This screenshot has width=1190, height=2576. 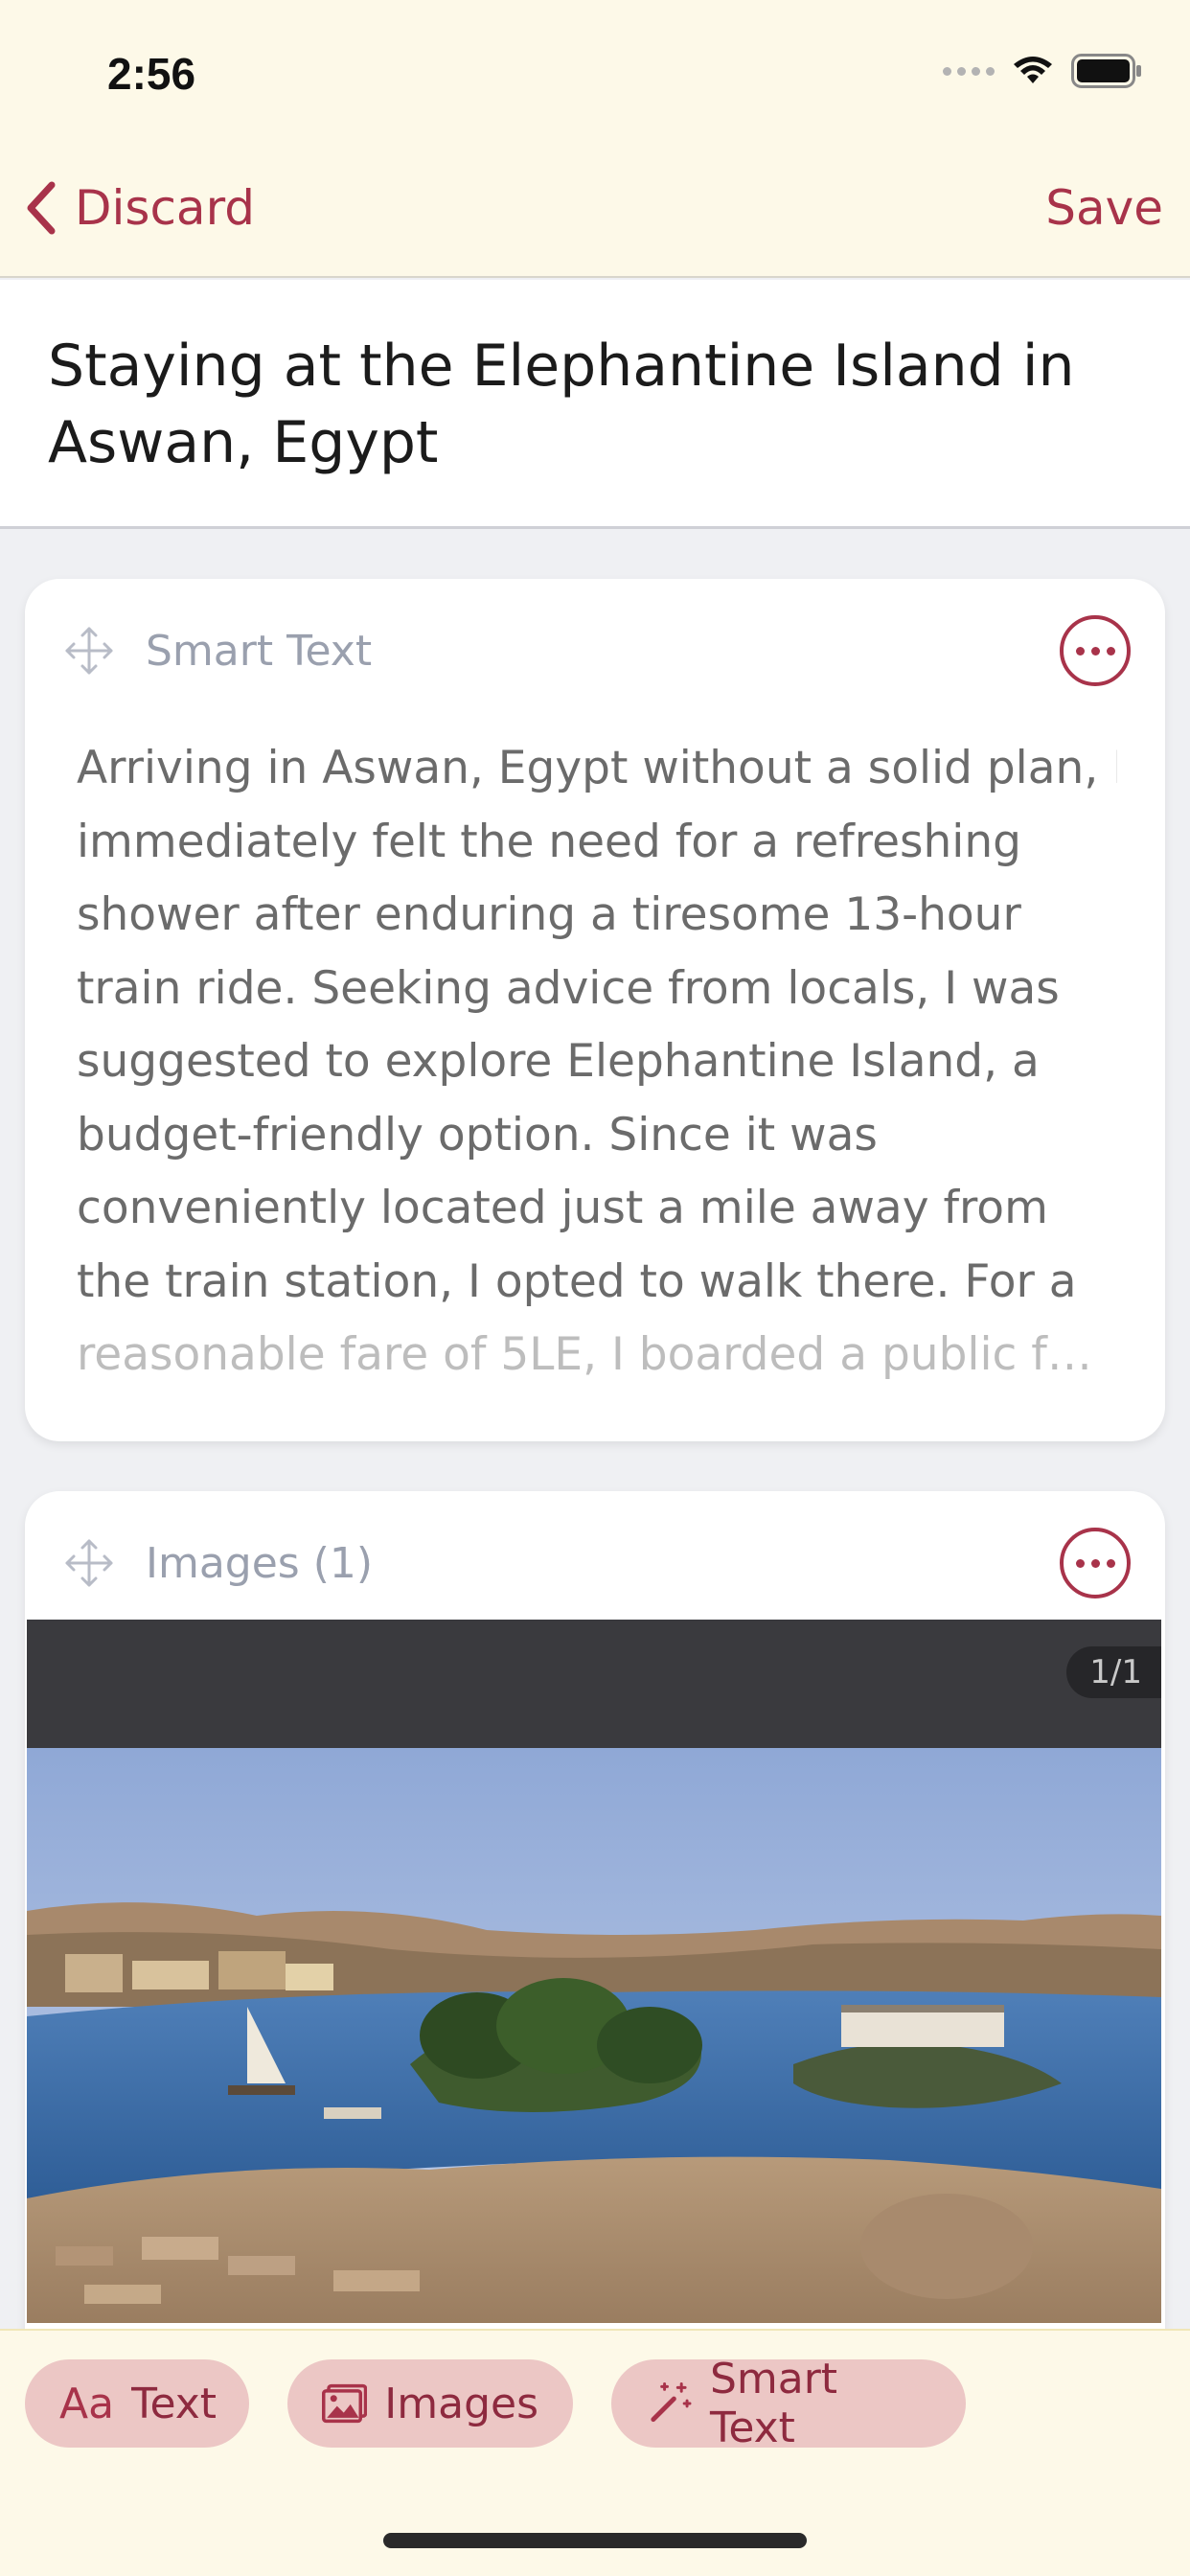 I want to click on add-images-button: Images, so click(x=430, y=2403).